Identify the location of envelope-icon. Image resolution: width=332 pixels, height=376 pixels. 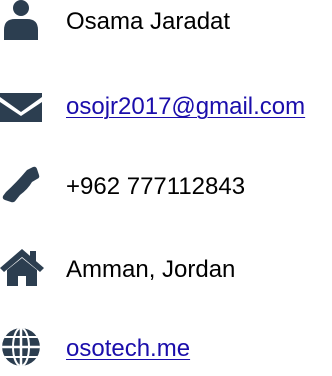
(22, 105).